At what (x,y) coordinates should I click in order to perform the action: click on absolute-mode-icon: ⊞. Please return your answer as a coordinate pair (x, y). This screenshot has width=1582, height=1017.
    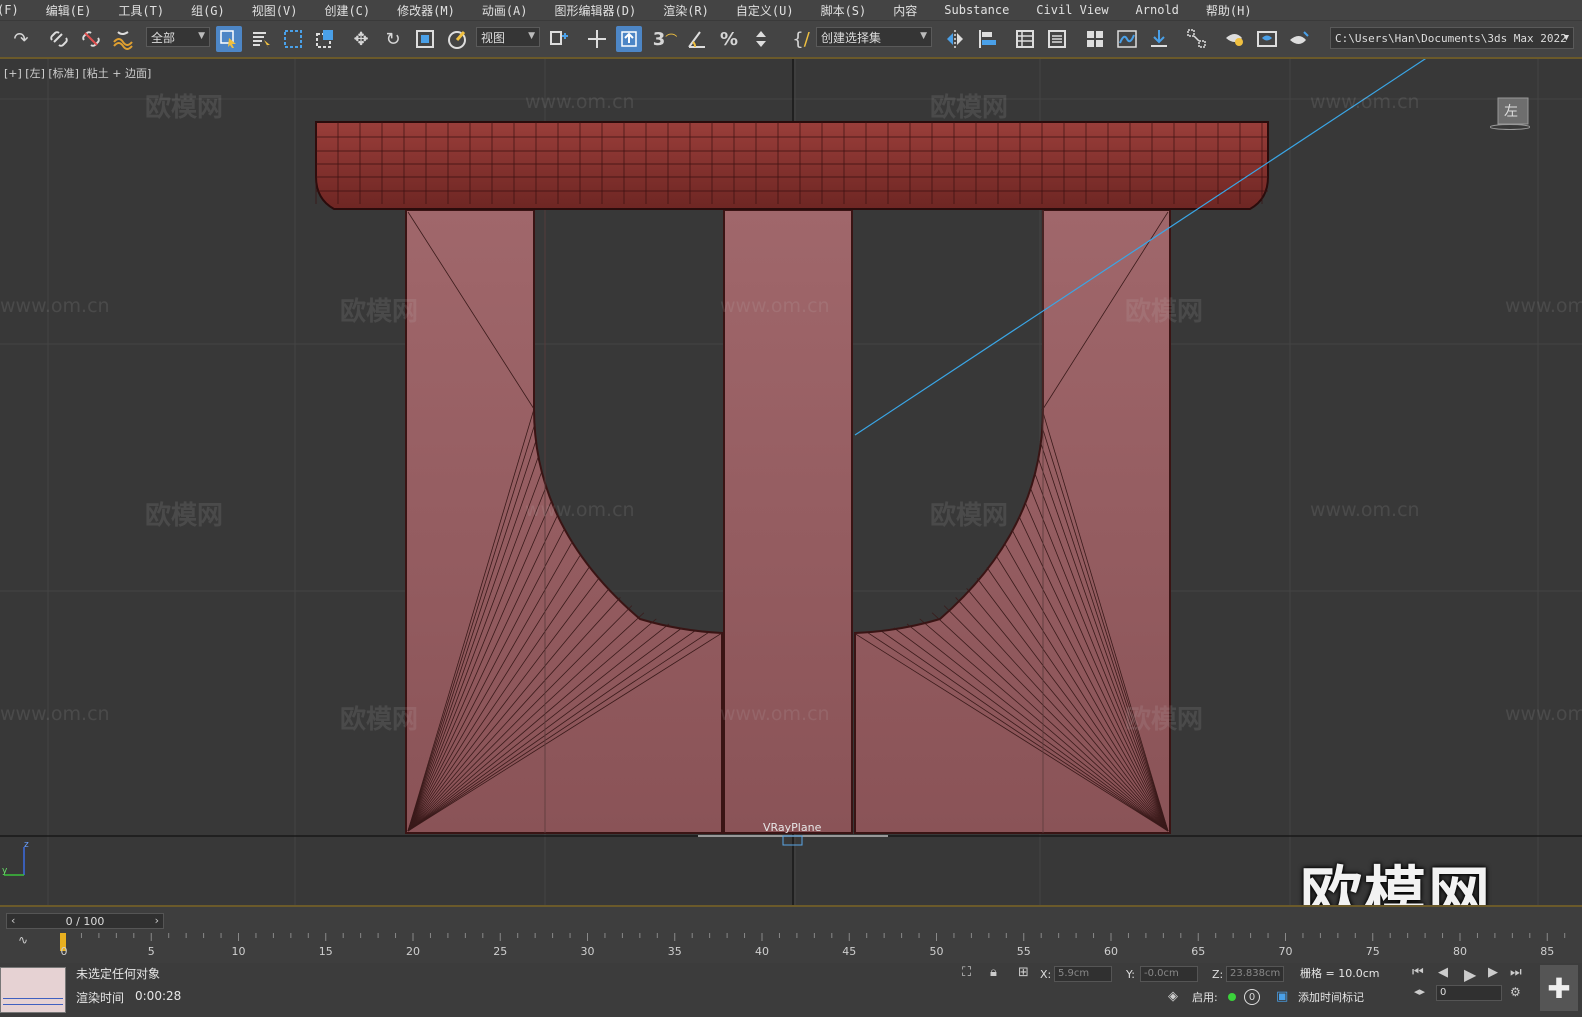
    Looking at the image, I should click on (1023, 972).